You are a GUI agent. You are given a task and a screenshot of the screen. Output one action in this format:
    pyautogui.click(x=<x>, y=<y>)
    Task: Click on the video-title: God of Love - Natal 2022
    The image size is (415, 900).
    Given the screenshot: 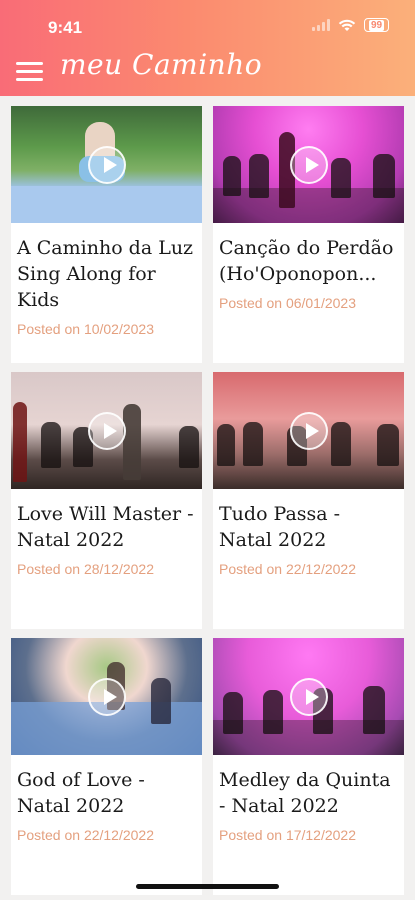 What is the action you would take?
    pyautogui.click(x=106, y=793)
    